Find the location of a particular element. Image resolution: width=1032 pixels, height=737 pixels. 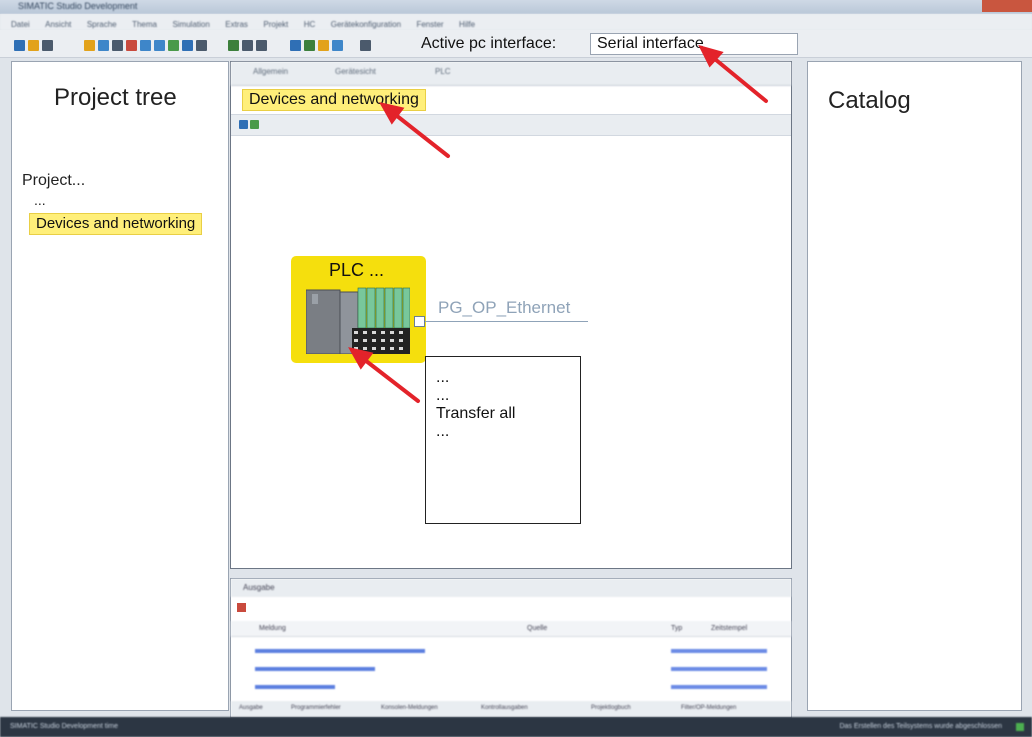

menu-item-simulation: Simulation is located at coordinates (190, 24).